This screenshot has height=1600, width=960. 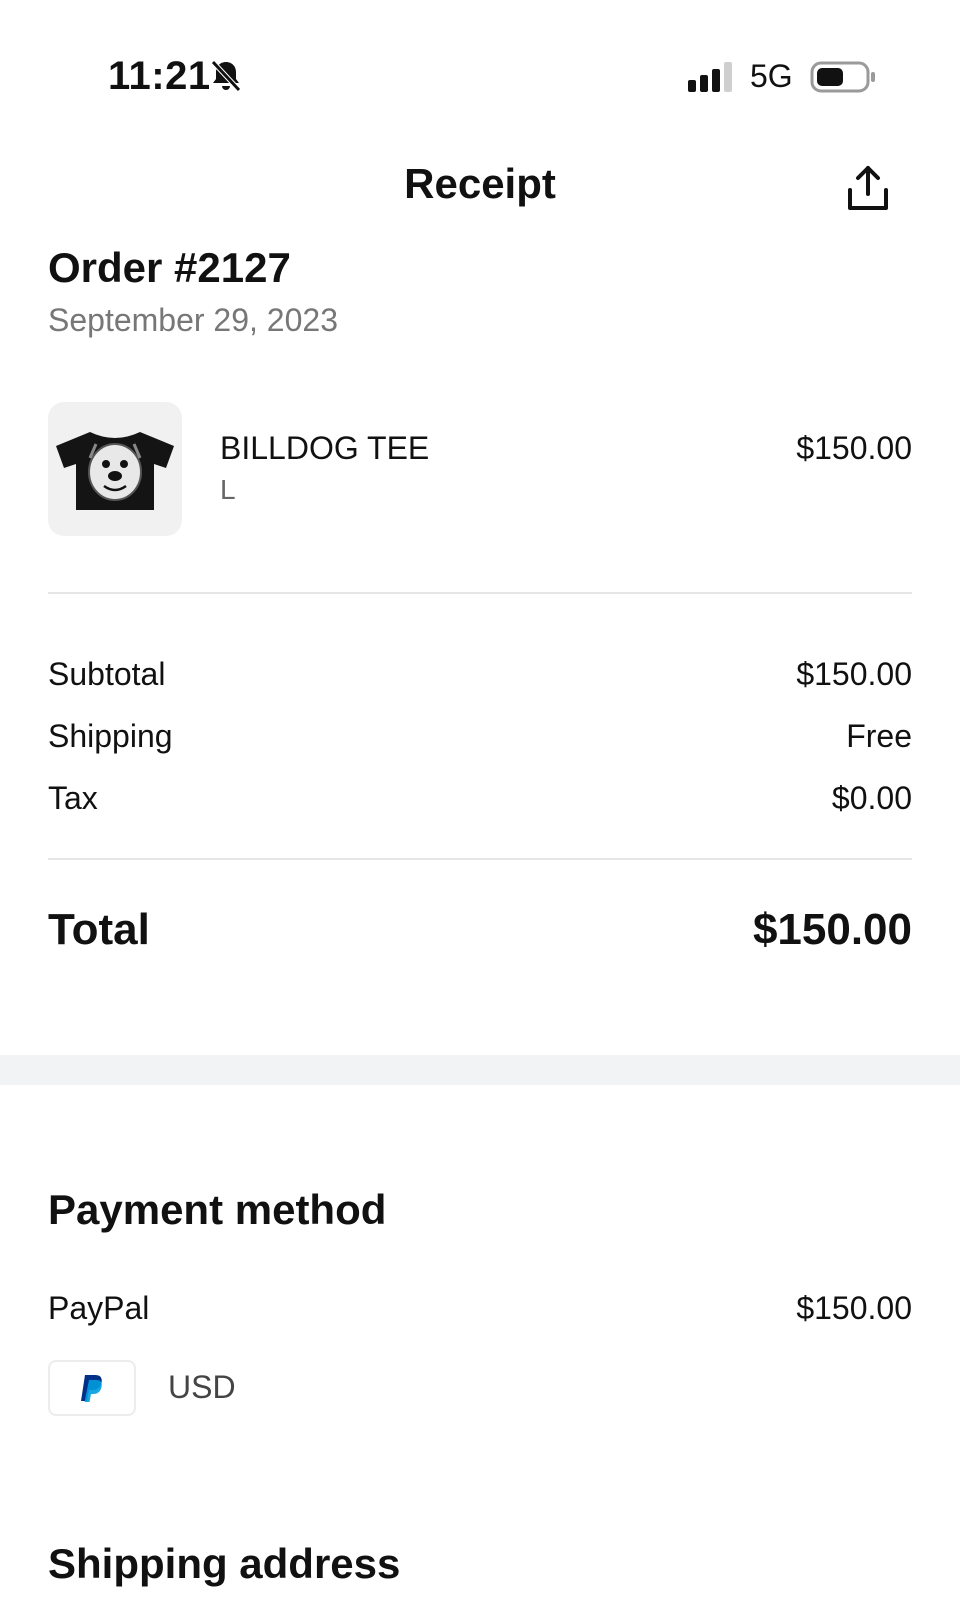 I want to click on bell-slash-icon, so click(x=226, y=76).